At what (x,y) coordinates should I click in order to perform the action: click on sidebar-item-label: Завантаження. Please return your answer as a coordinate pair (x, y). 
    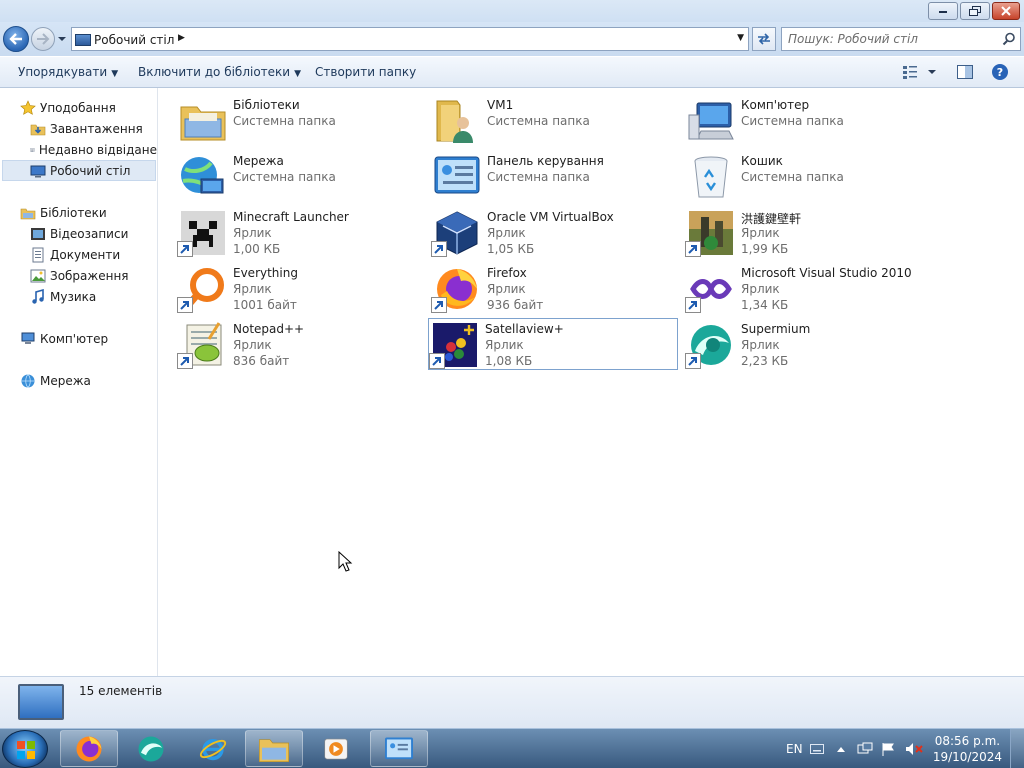
    Looking at the image, I should click on (96, 128).